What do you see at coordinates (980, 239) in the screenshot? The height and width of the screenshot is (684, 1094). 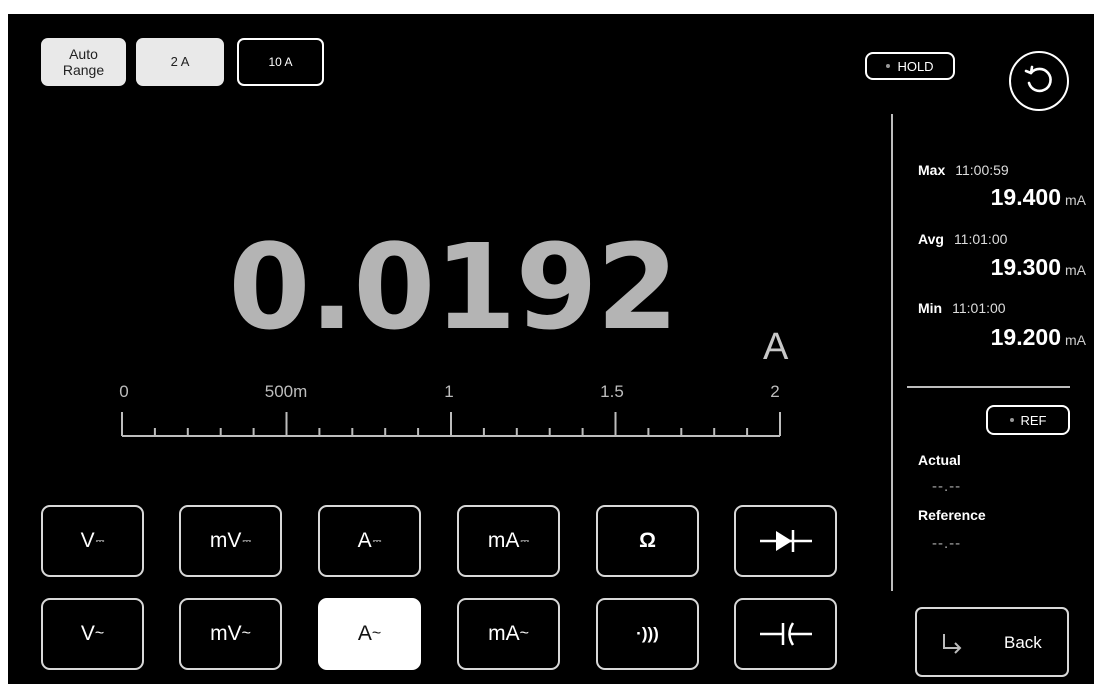 I see `avg-time: 11:01:00` at bounding box center [980, 239].